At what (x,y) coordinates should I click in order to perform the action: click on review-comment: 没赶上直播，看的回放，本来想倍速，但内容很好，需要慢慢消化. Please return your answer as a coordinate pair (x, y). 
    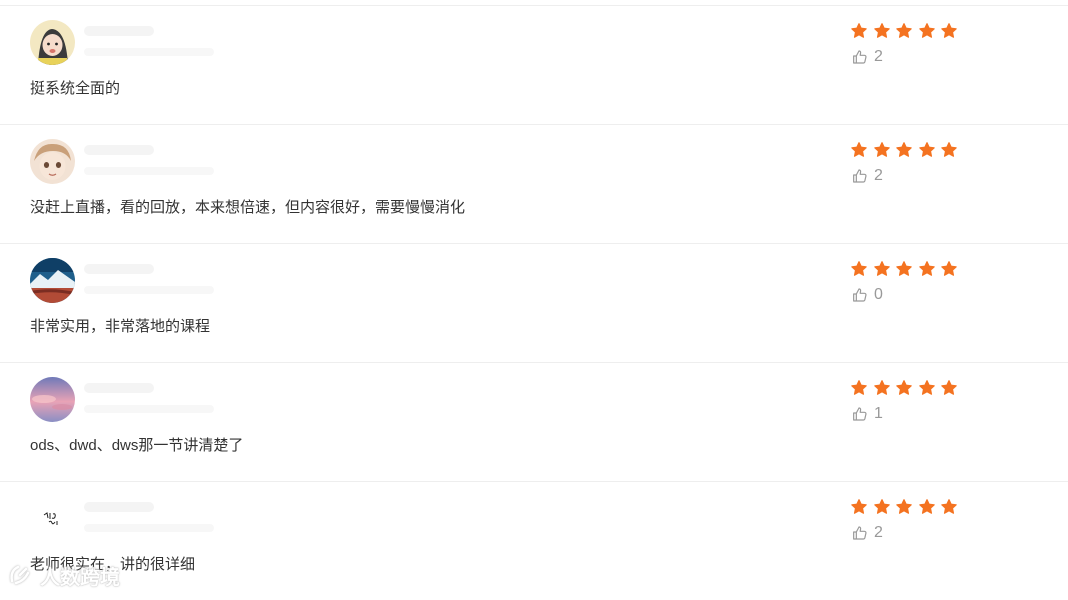
    Looking at the image, I should click on (248, 207).